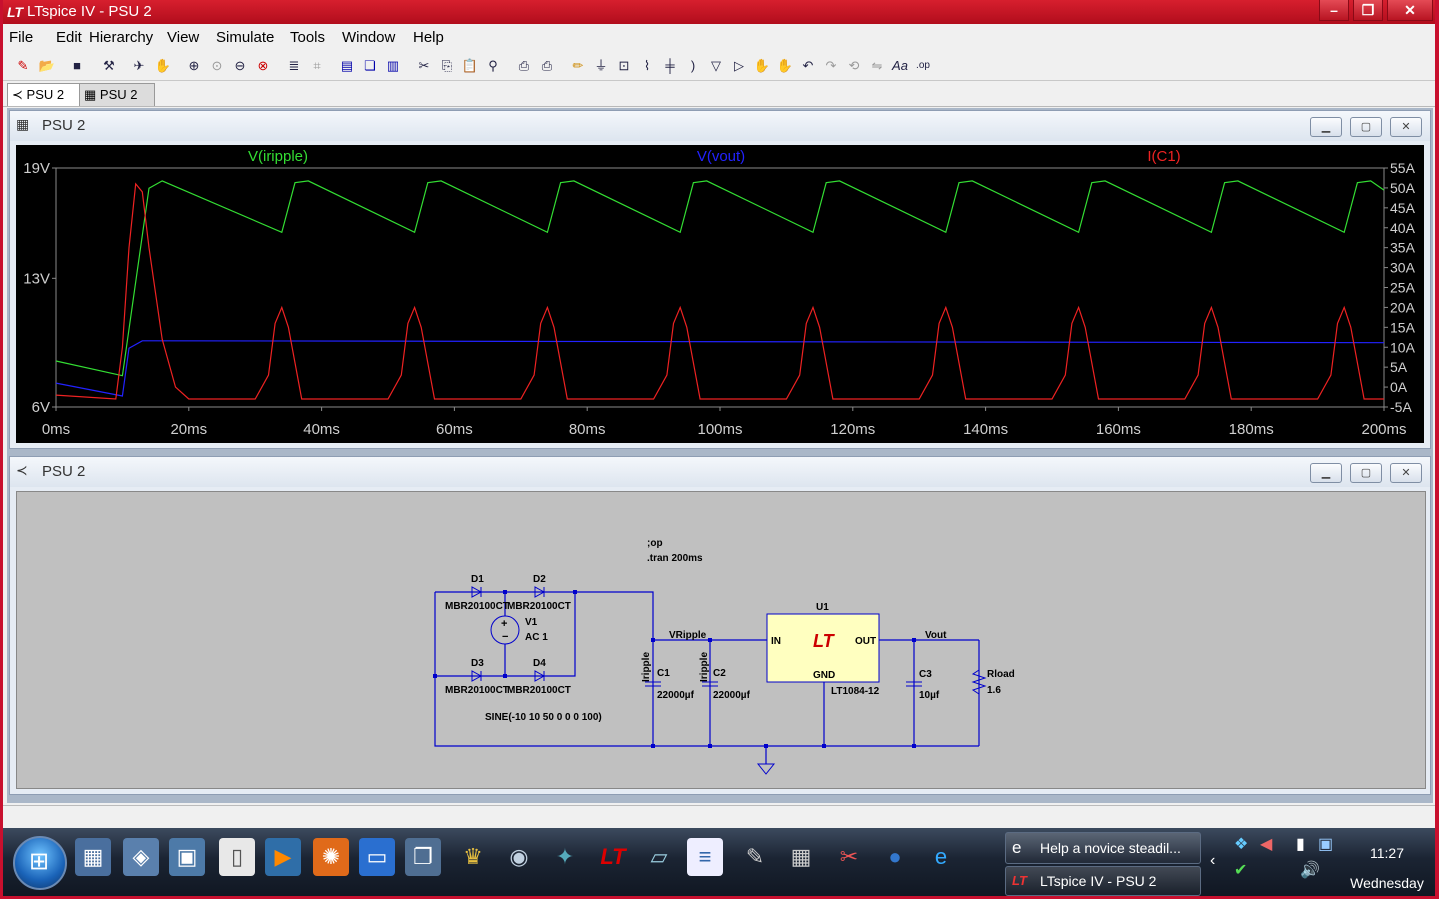  Describe the element at coordinates (739, 66) in the screenshot. I see `component-icon: ▷` at that location.